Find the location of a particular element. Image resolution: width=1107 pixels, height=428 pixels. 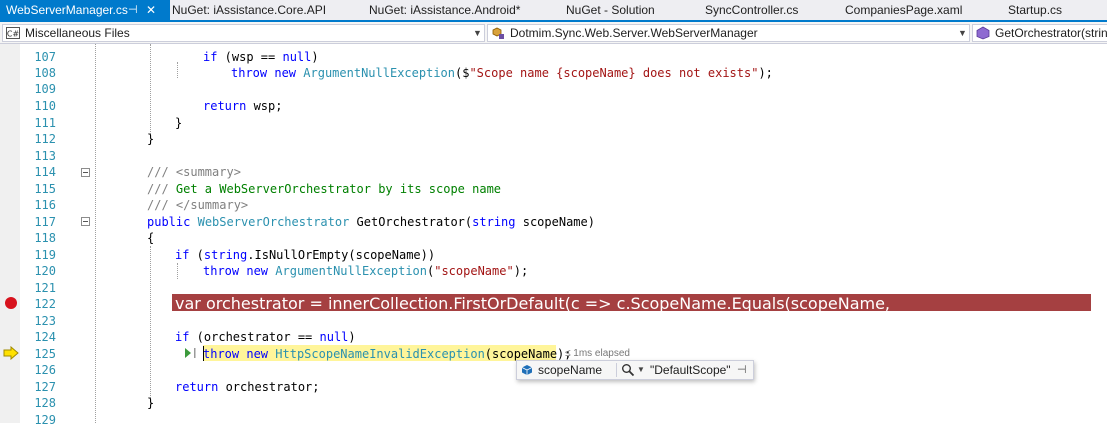

code-line-124: if (orchestrator == null) is located at coordinates (265, 337).